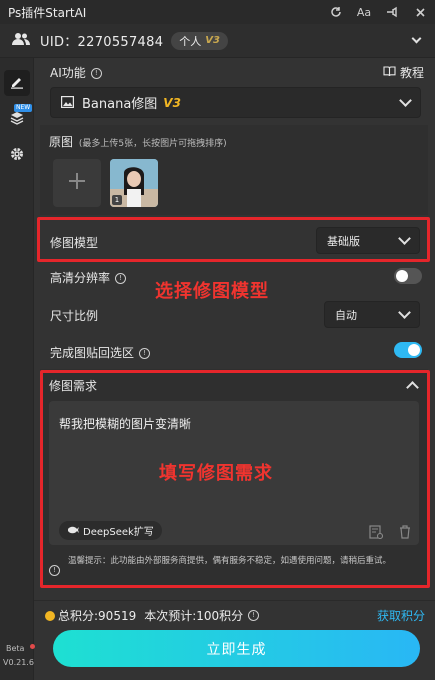  I want to click on chevron-up-icon, so click(412, 387).